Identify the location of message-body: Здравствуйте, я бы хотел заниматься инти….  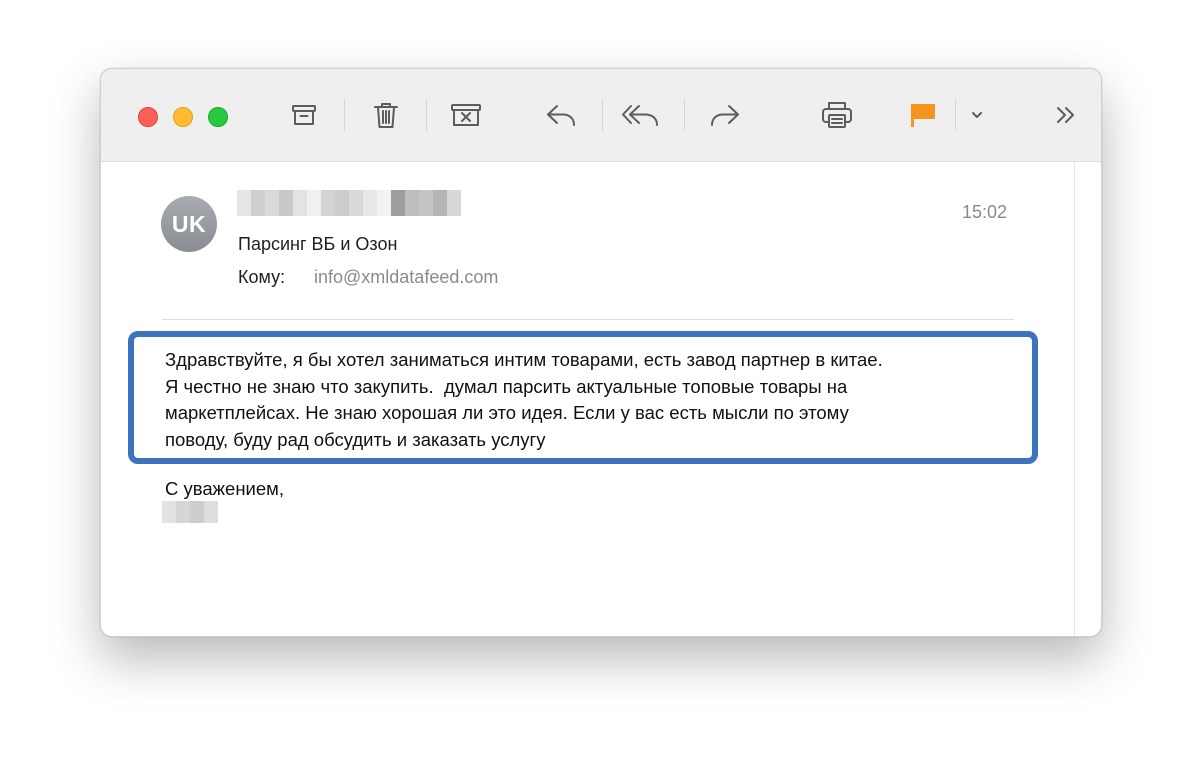
(605, 400).